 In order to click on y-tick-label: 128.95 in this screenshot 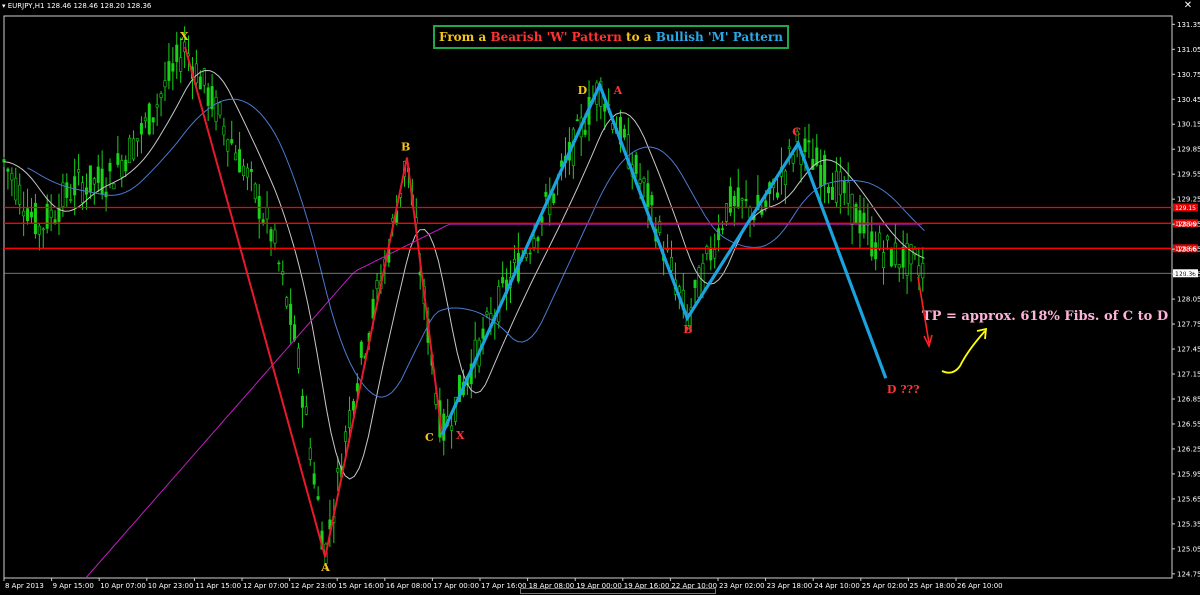, I will do `click(1188, 225)`.